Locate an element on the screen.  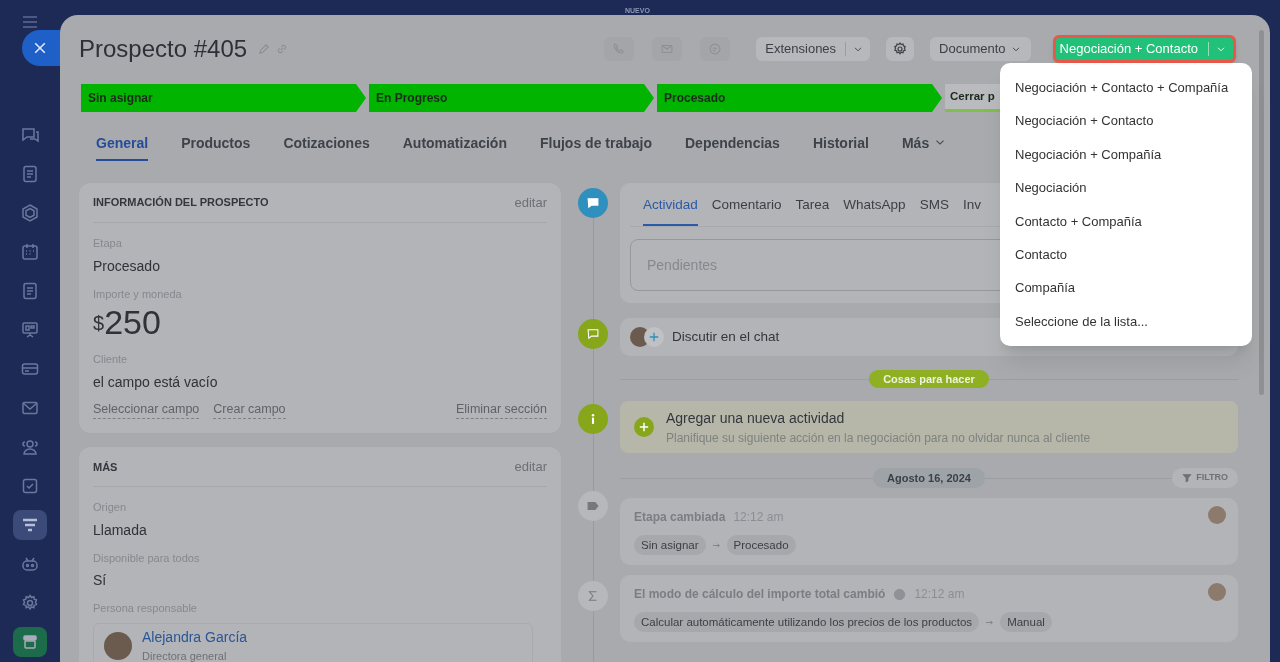
settings-button is located at coordinates (900, 49).